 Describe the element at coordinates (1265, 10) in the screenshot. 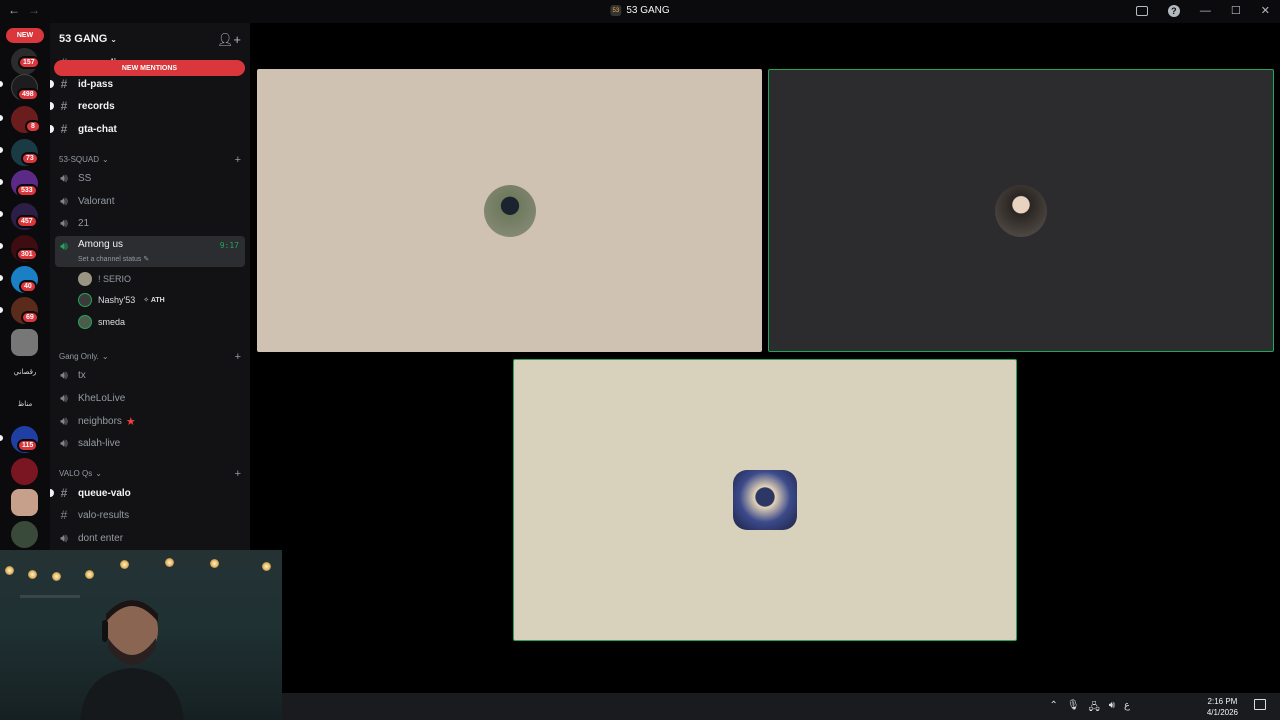

I see `close-button: ✕` at that location.